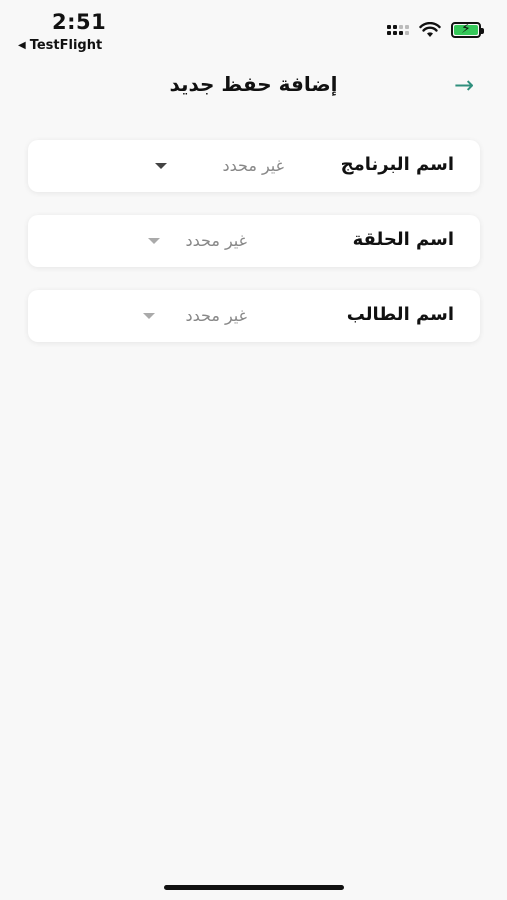 The width and height of the screenshot is (507, 900). Describe the element at coordinates (403, 239) in the screenshot. I see `circle-label: اسم الحلقة` at that location.